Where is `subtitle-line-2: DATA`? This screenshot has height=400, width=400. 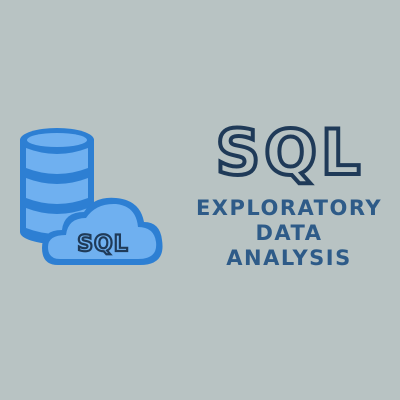 subtitle-line-2: DATA is located at coordinates (289, 233).